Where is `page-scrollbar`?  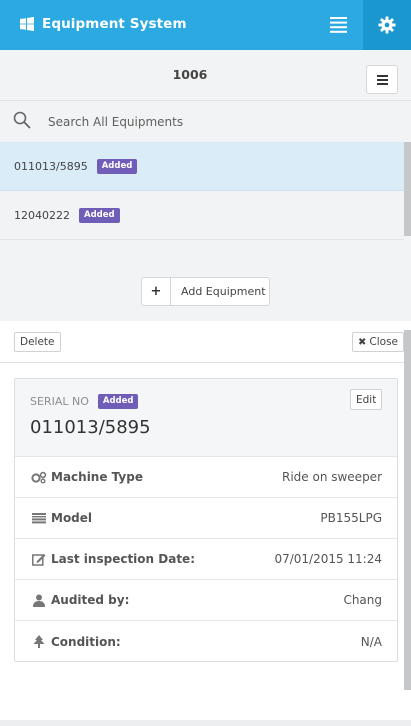 page-scrollbar is located at coordinates (407, 510).